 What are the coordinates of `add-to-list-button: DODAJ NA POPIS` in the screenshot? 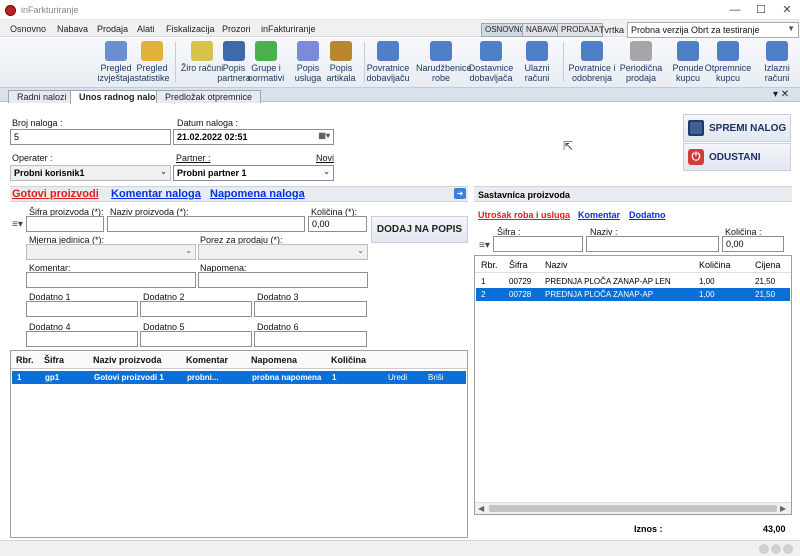 It's located at (419, 229).